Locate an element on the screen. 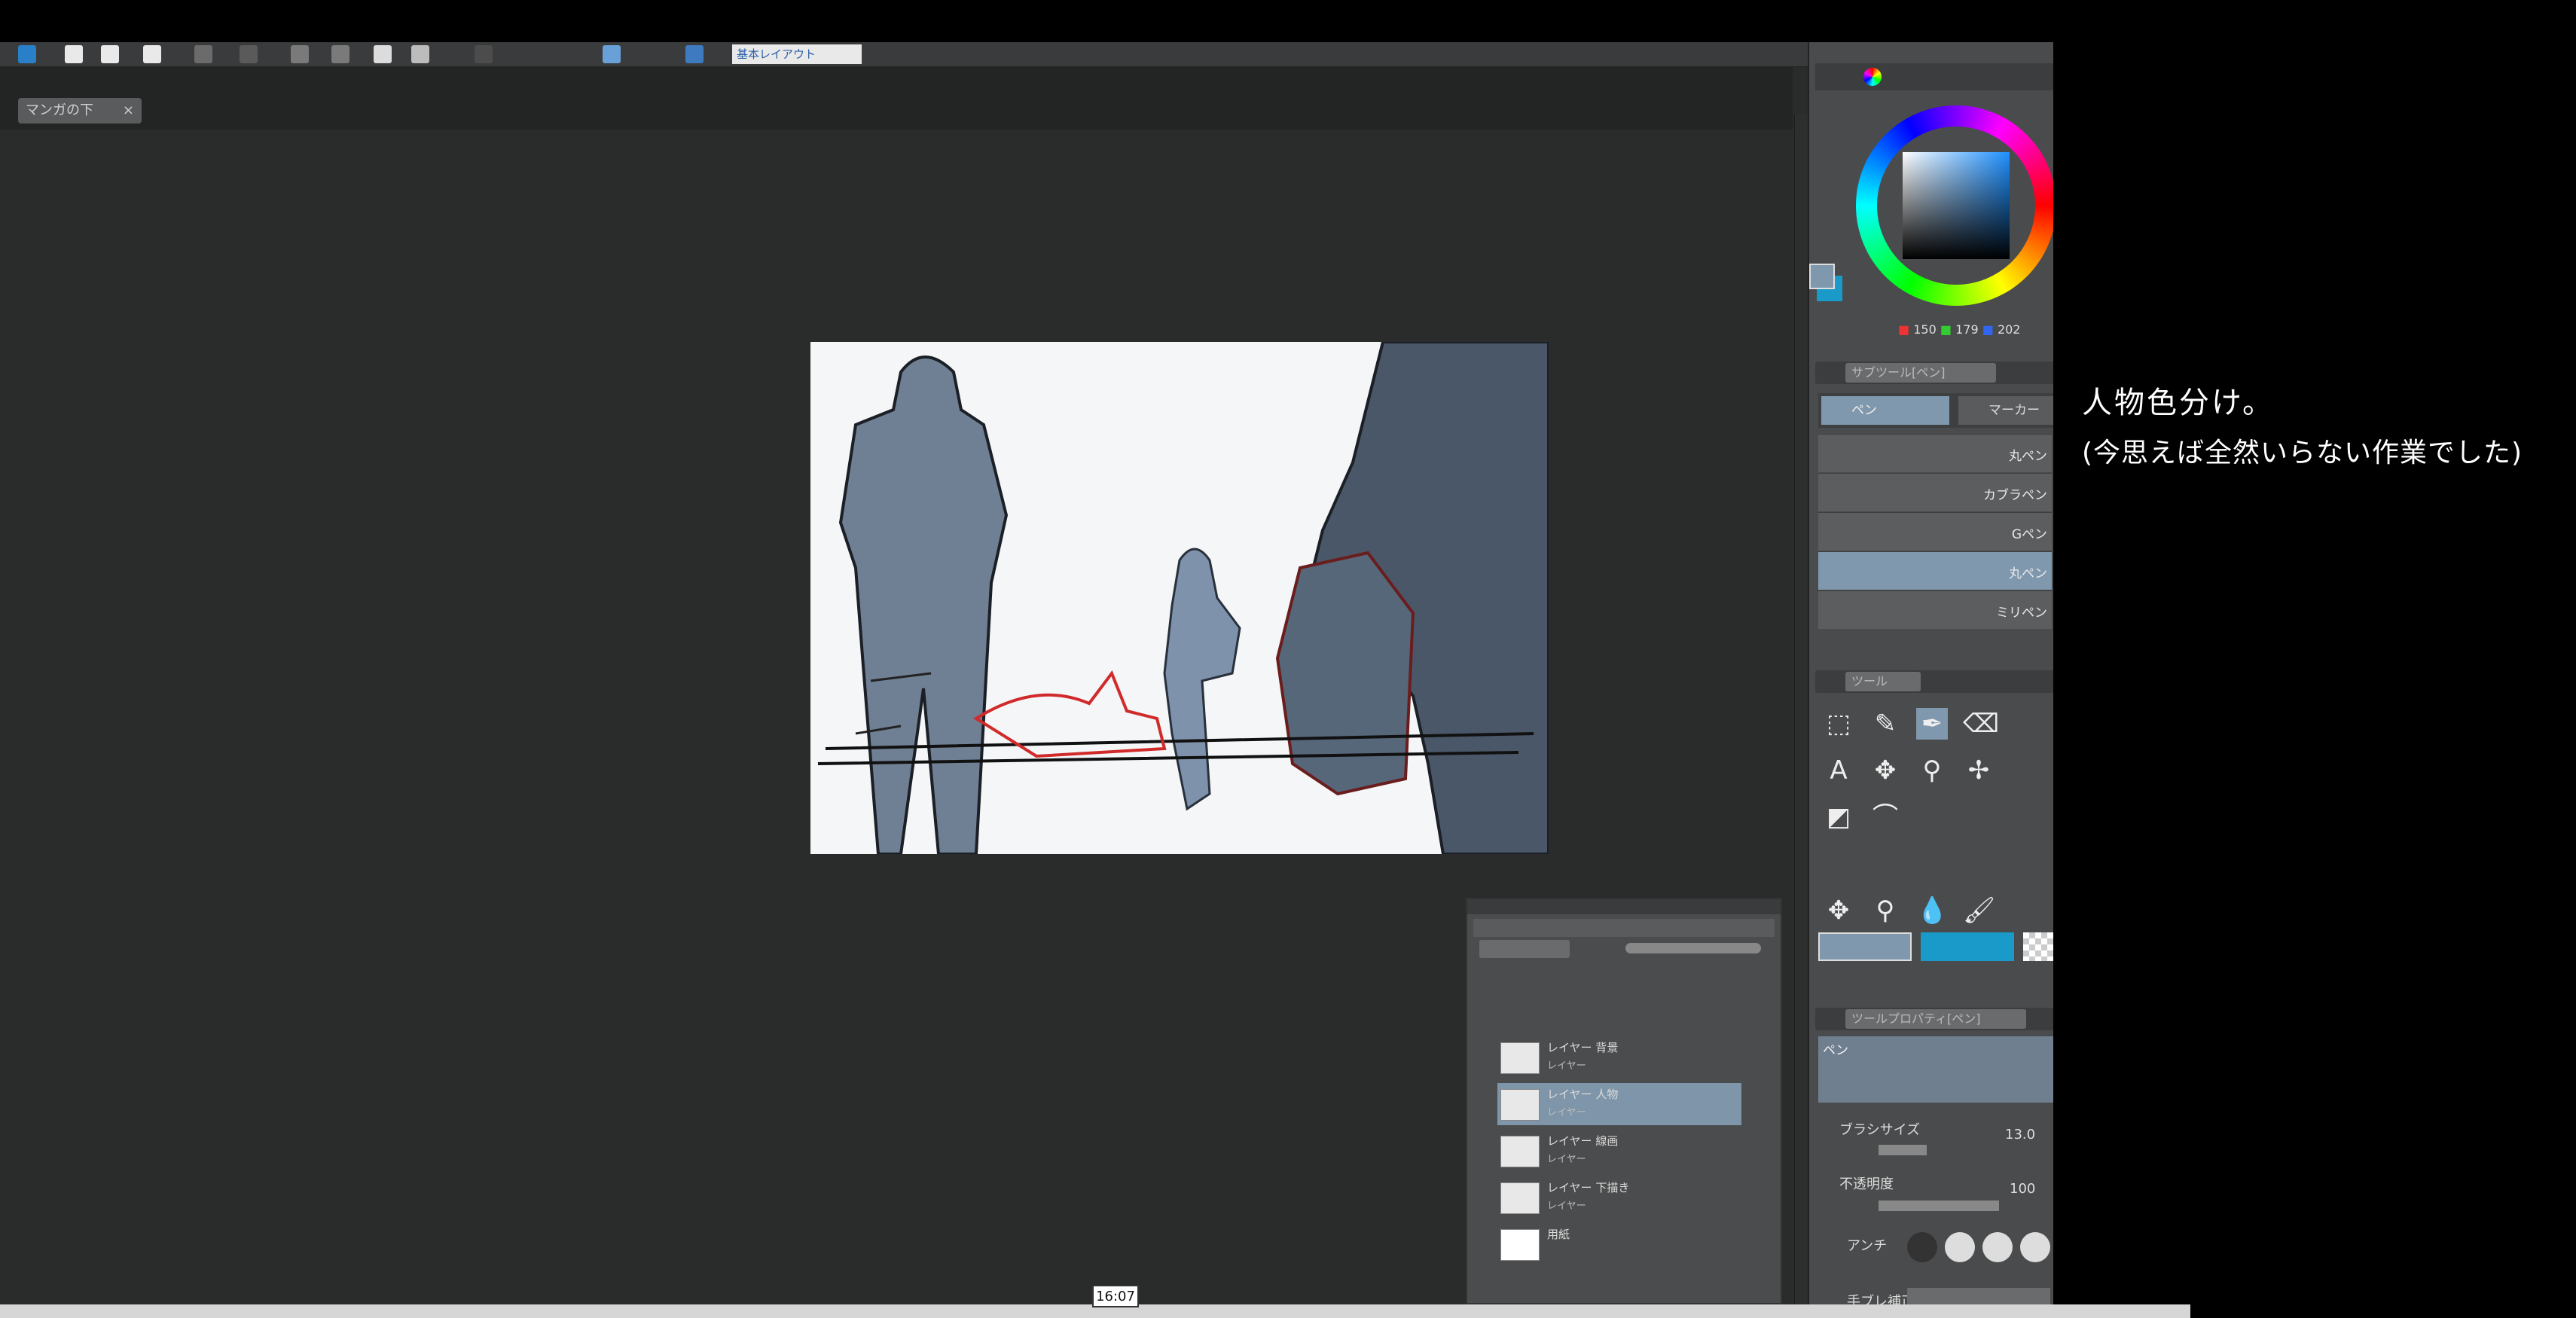 The image size is (2576, 1318). layer-name: 用紙 is located at coordinates (1559, 1234).